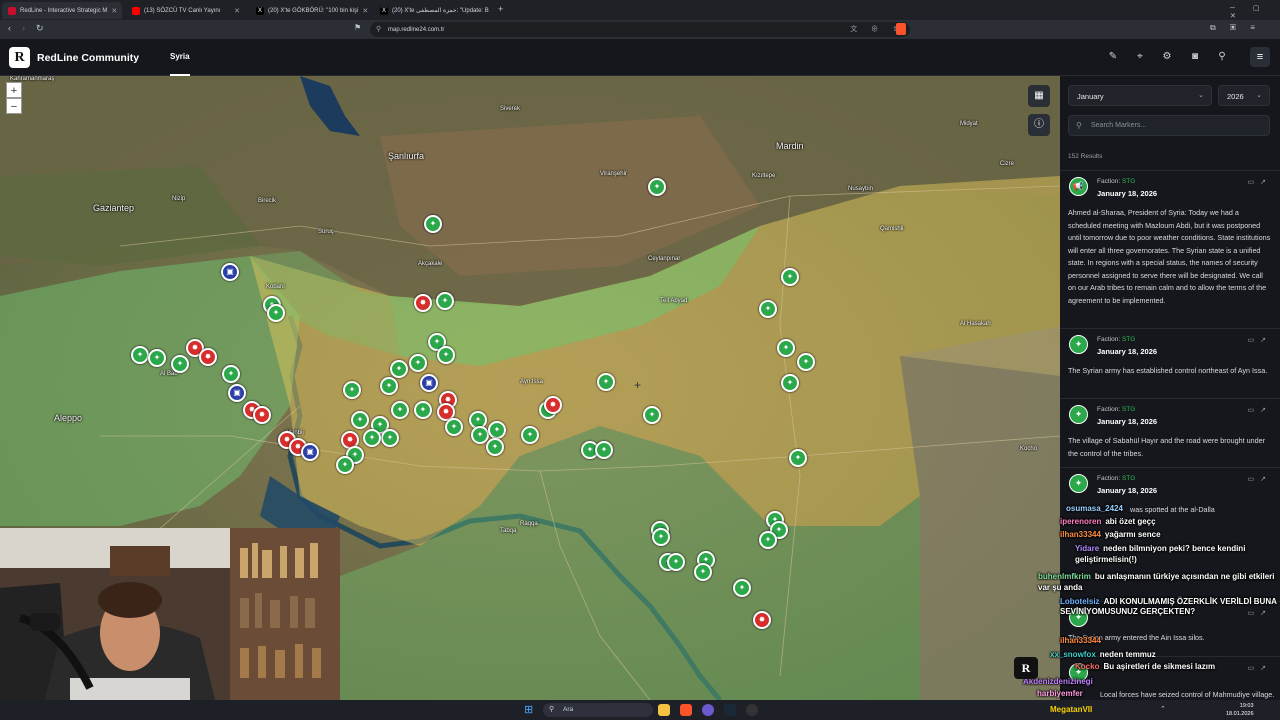 This screenshot has width=1280, height=720. Describe the element at coordinates (708, 710) in the screenshot. I see `discord-icon` at that location.